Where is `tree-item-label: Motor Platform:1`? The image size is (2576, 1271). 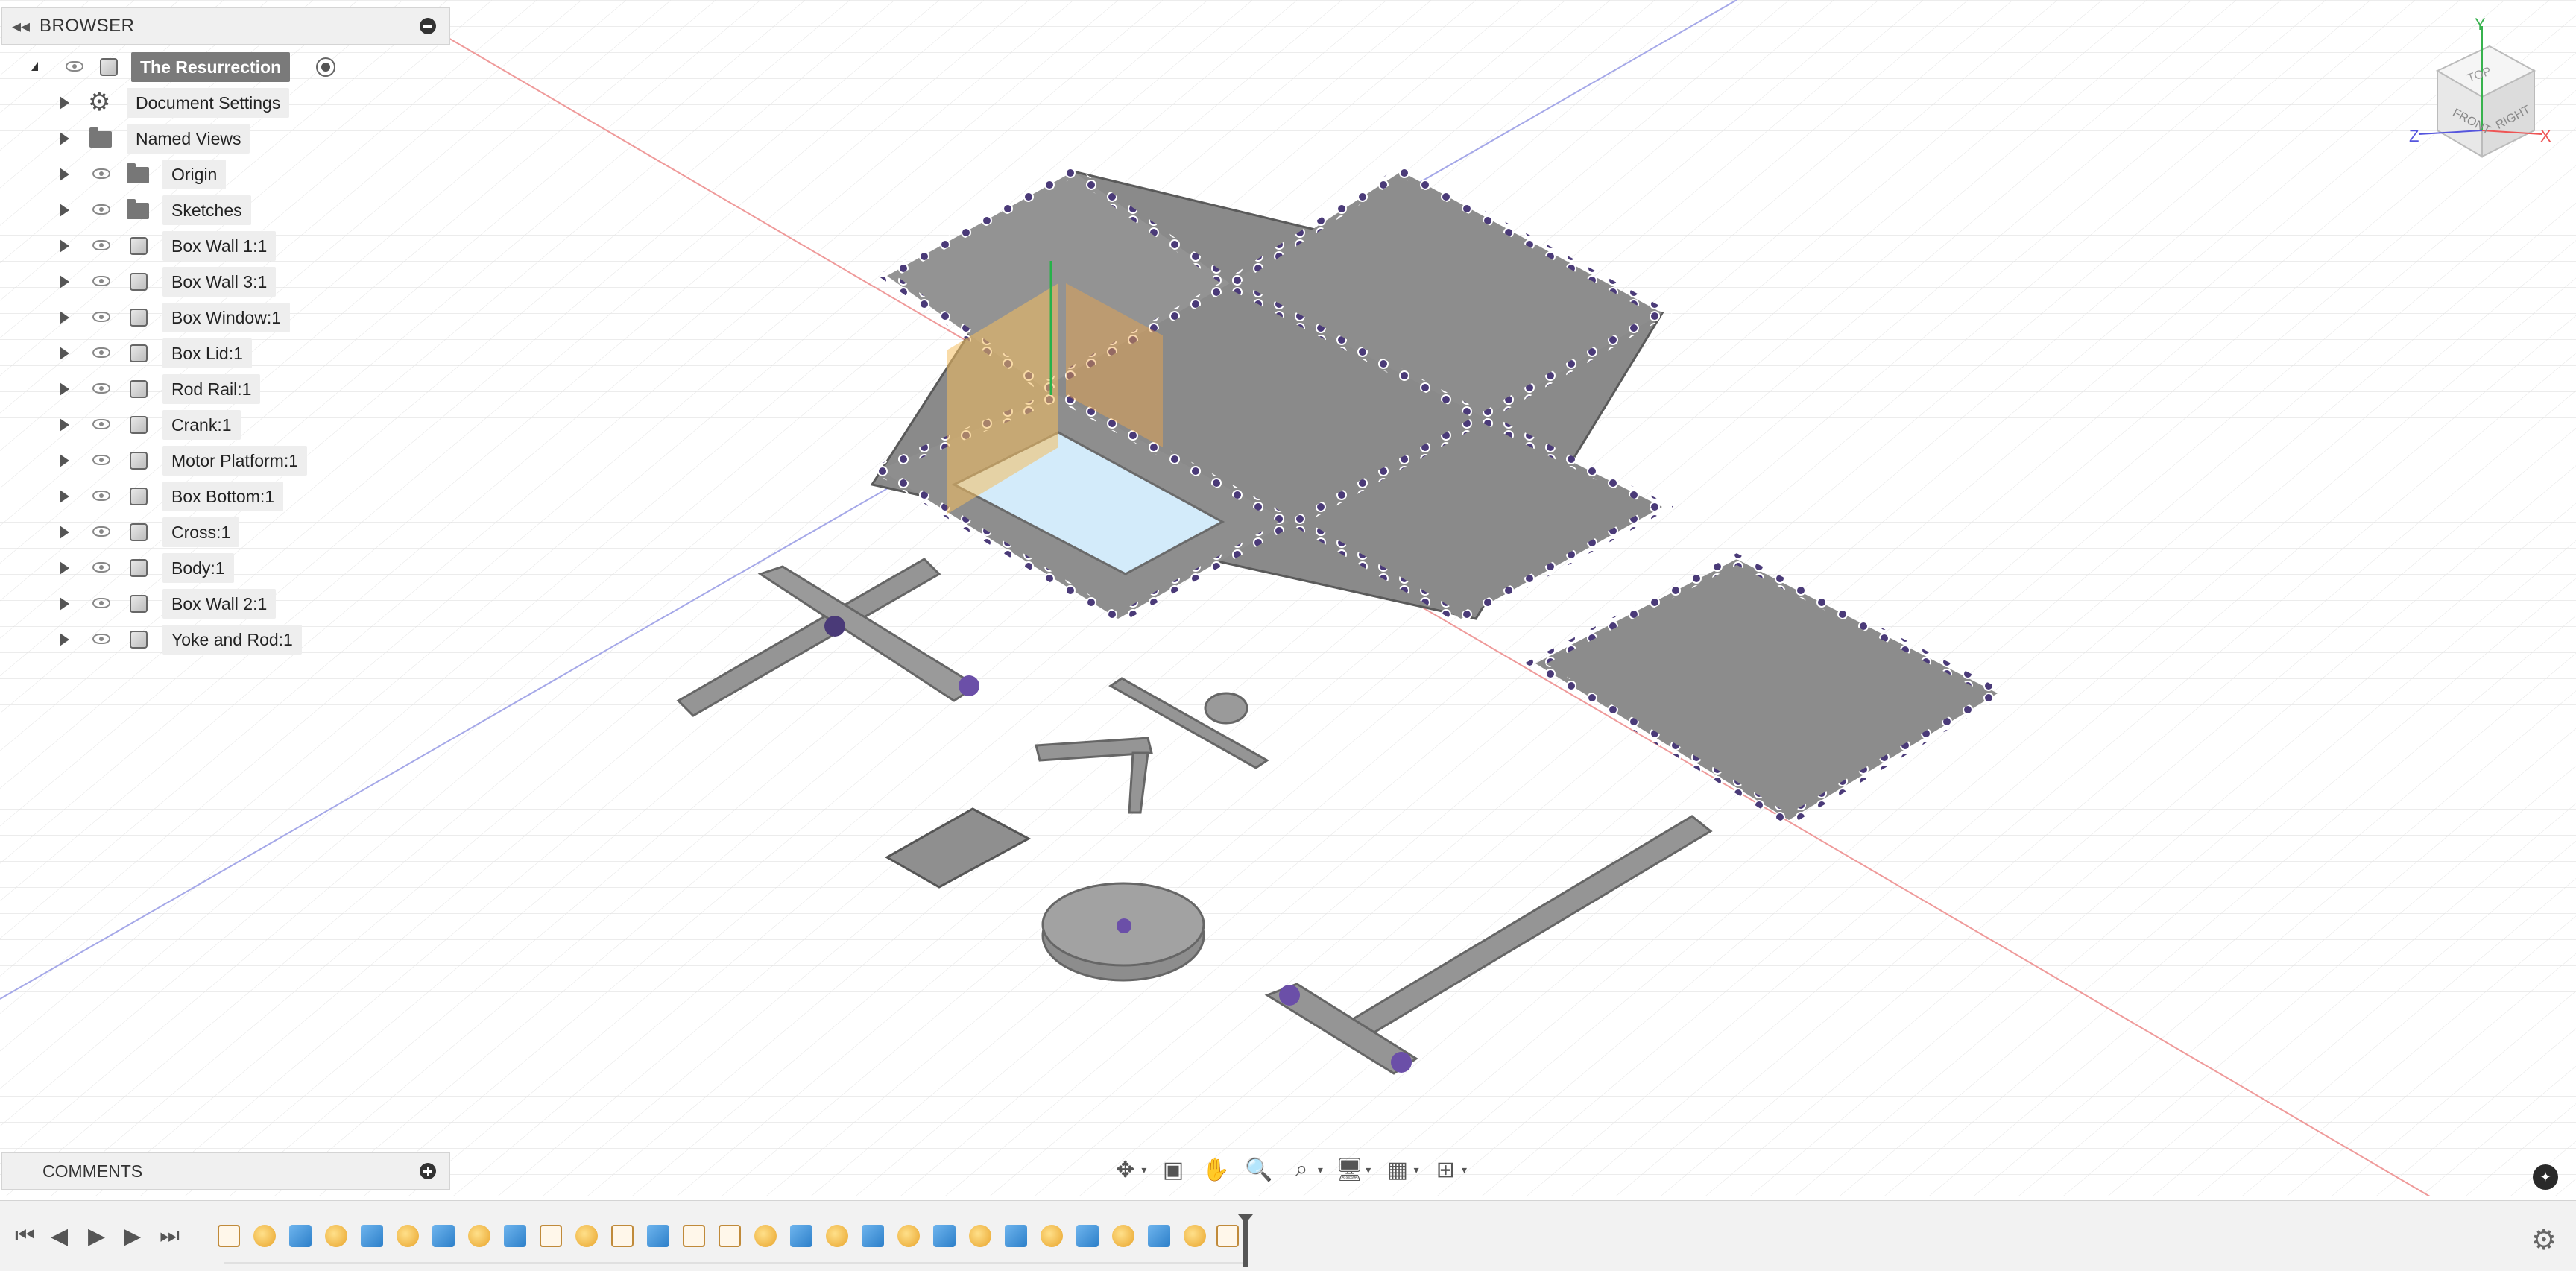 tree-item-label: Motor Platform:1 is located at coordinates (234, 461).